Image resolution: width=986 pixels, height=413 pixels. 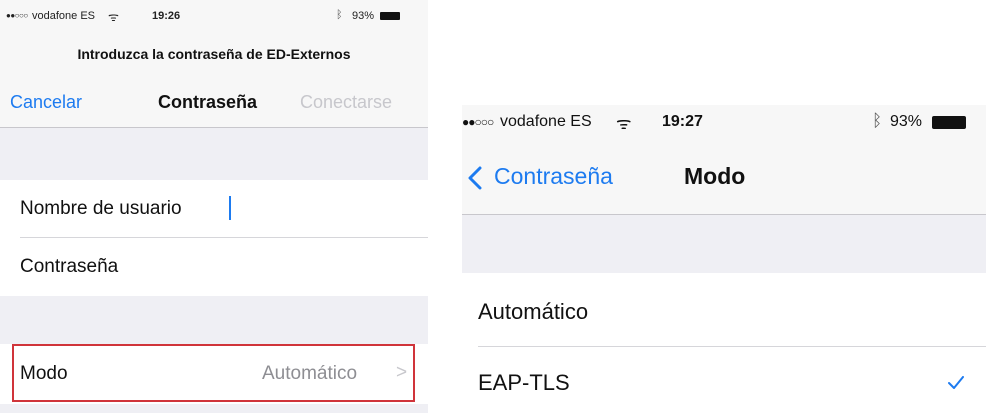 What do you see at coordinates (715, 176) in the screenshot?
I see `page-title: Modo` at bounding box center [715, 176].